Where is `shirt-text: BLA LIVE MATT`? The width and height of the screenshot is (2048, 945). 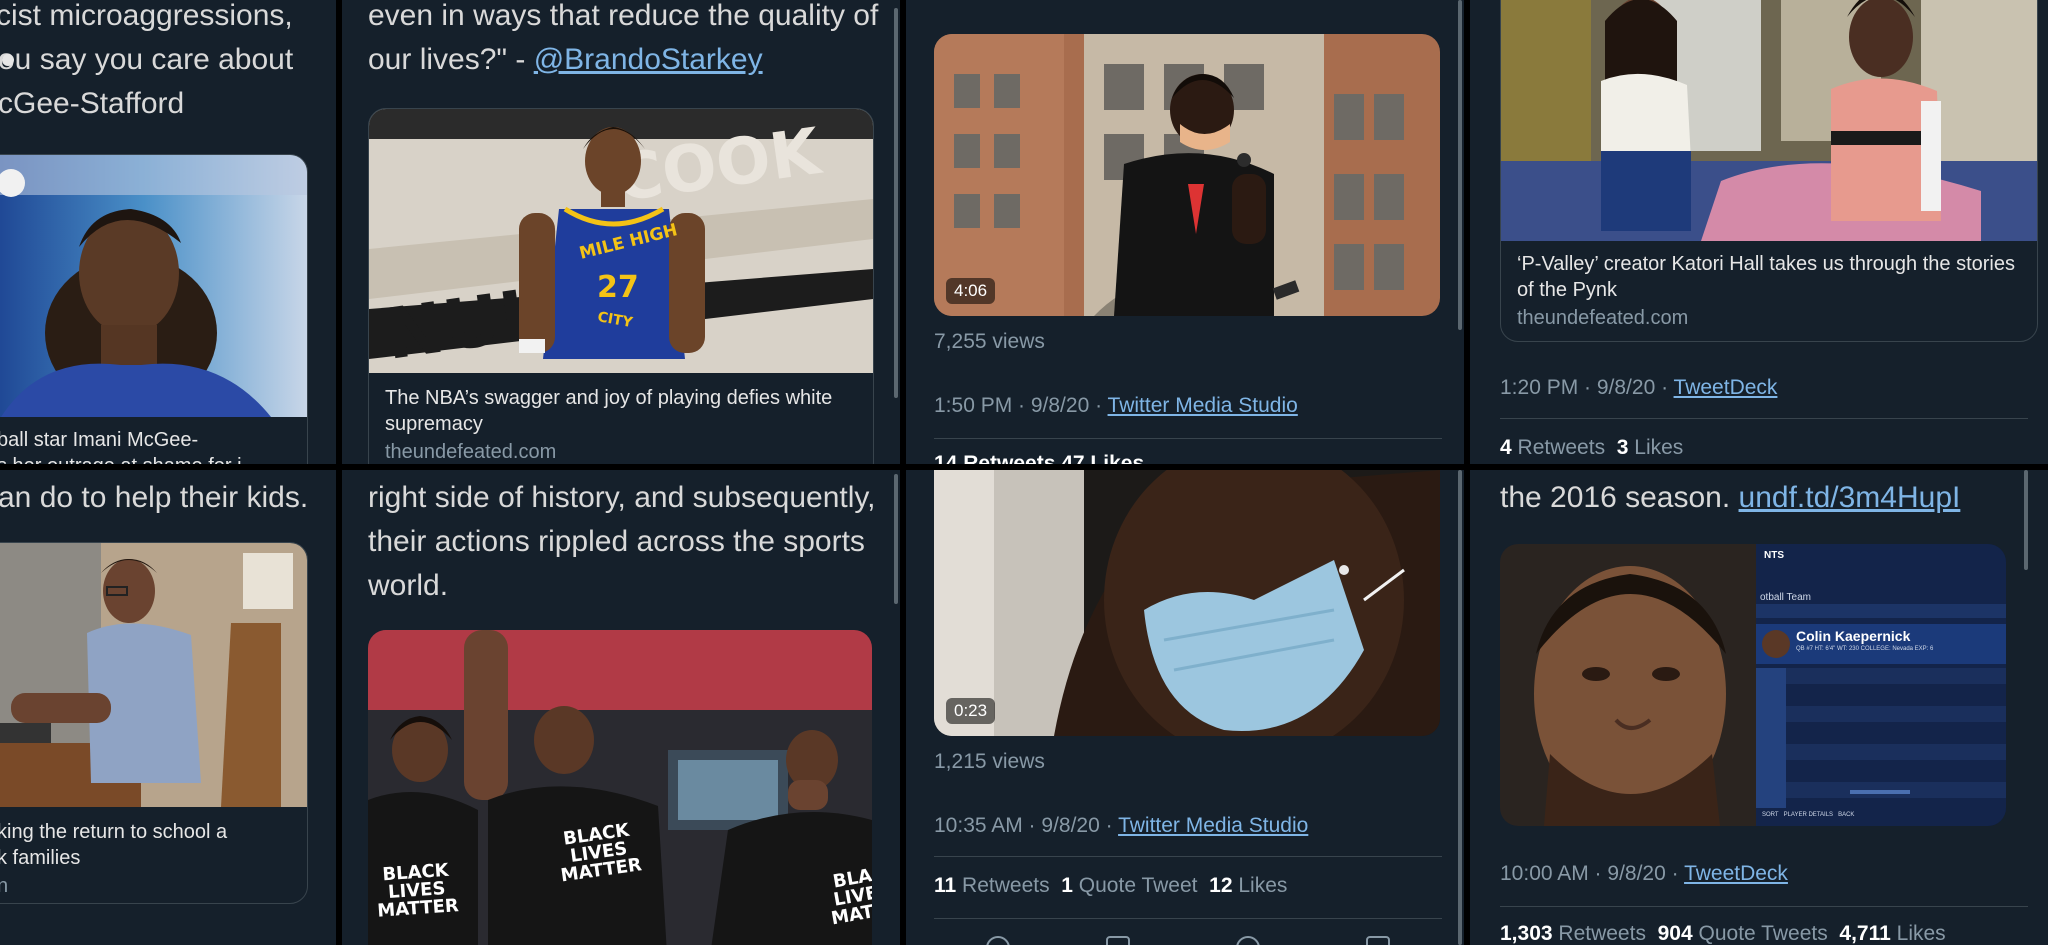
shirt-text: BLA LIVE MATT is located at coordinates (850, 897).